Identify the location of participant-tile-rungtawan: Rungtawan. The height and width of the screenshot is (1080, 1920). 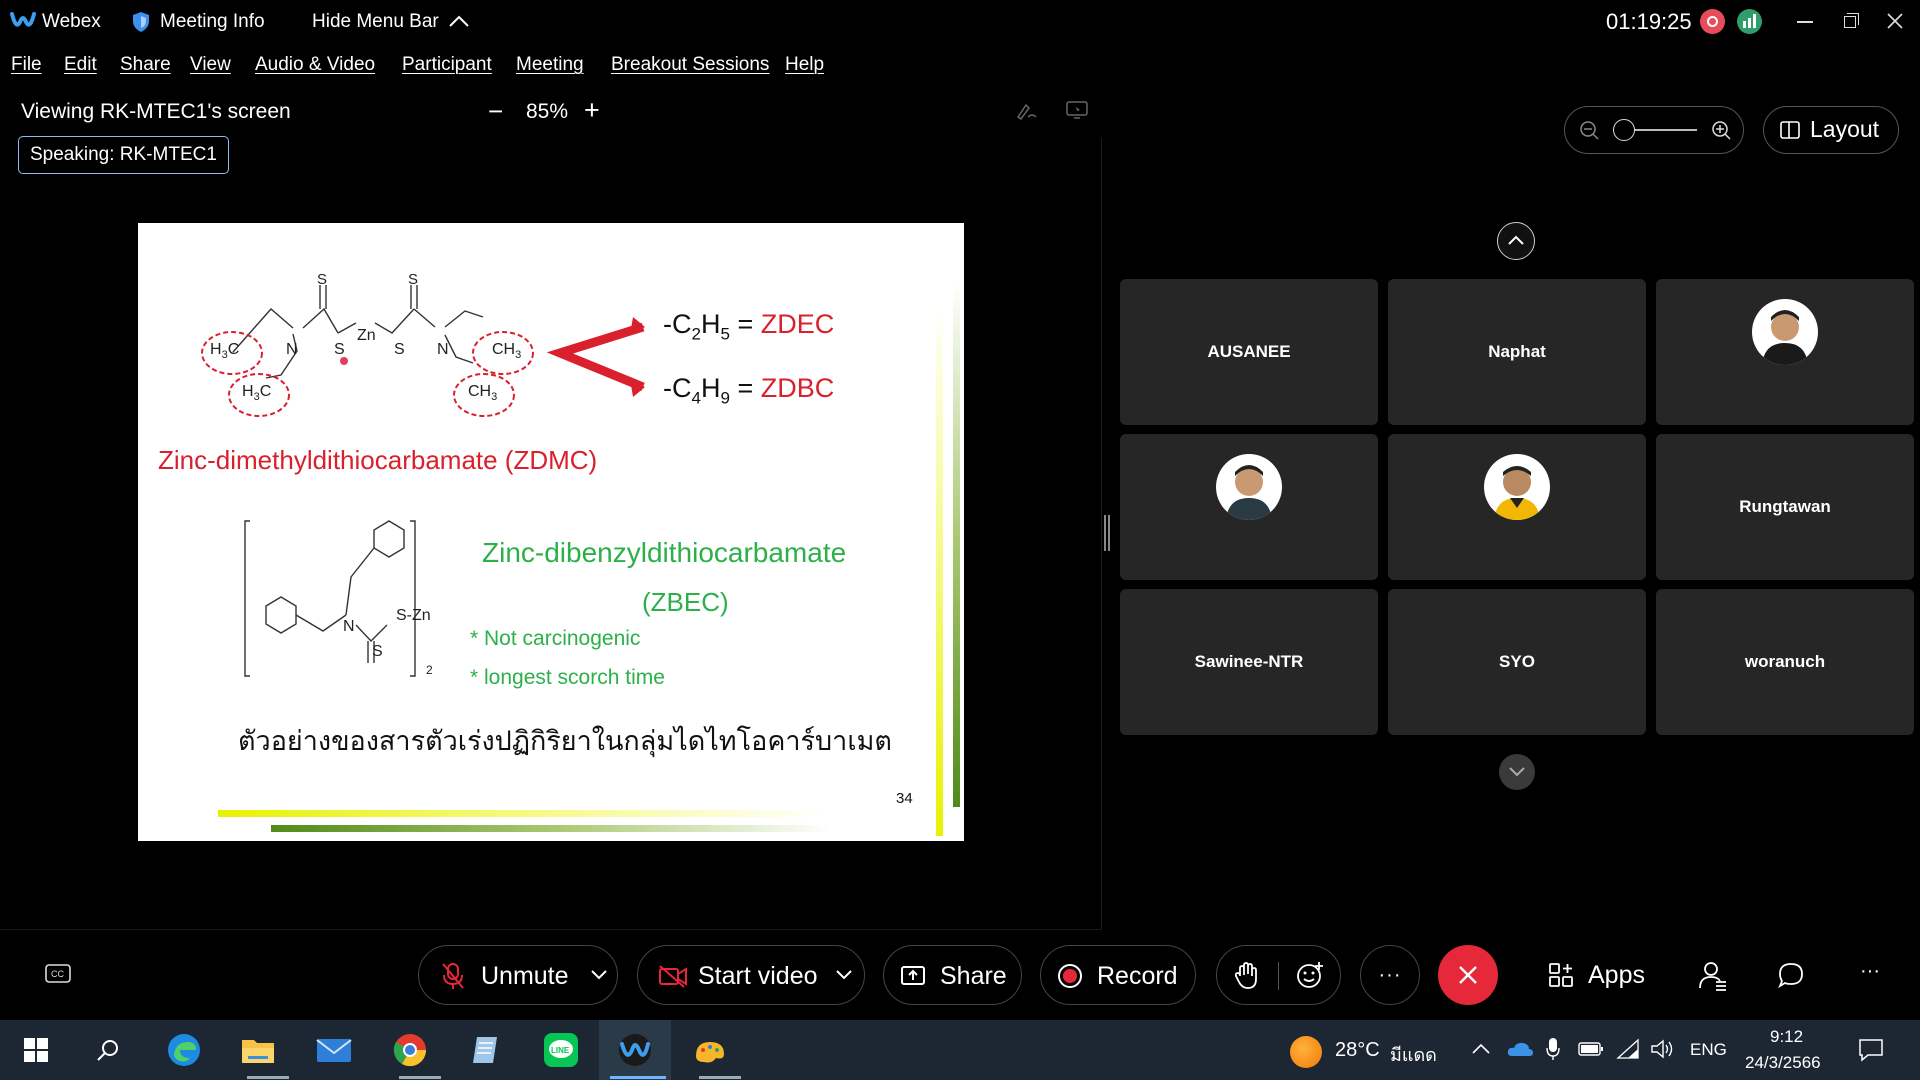
(1785, 507).